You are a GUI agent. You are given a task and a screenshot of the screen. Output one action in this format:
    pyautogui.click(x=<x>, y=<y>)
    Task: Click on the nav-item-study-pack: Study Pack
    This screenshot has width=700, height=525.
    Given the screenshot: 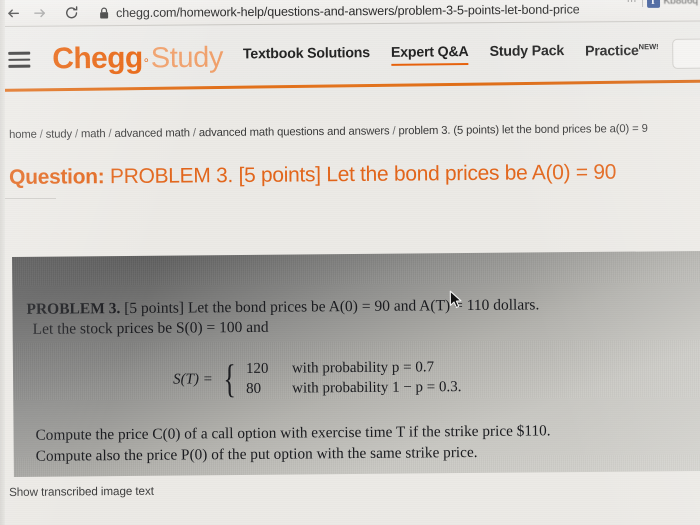 What is the action you would take?
    pyautogui.click(x=526, y=55)
    